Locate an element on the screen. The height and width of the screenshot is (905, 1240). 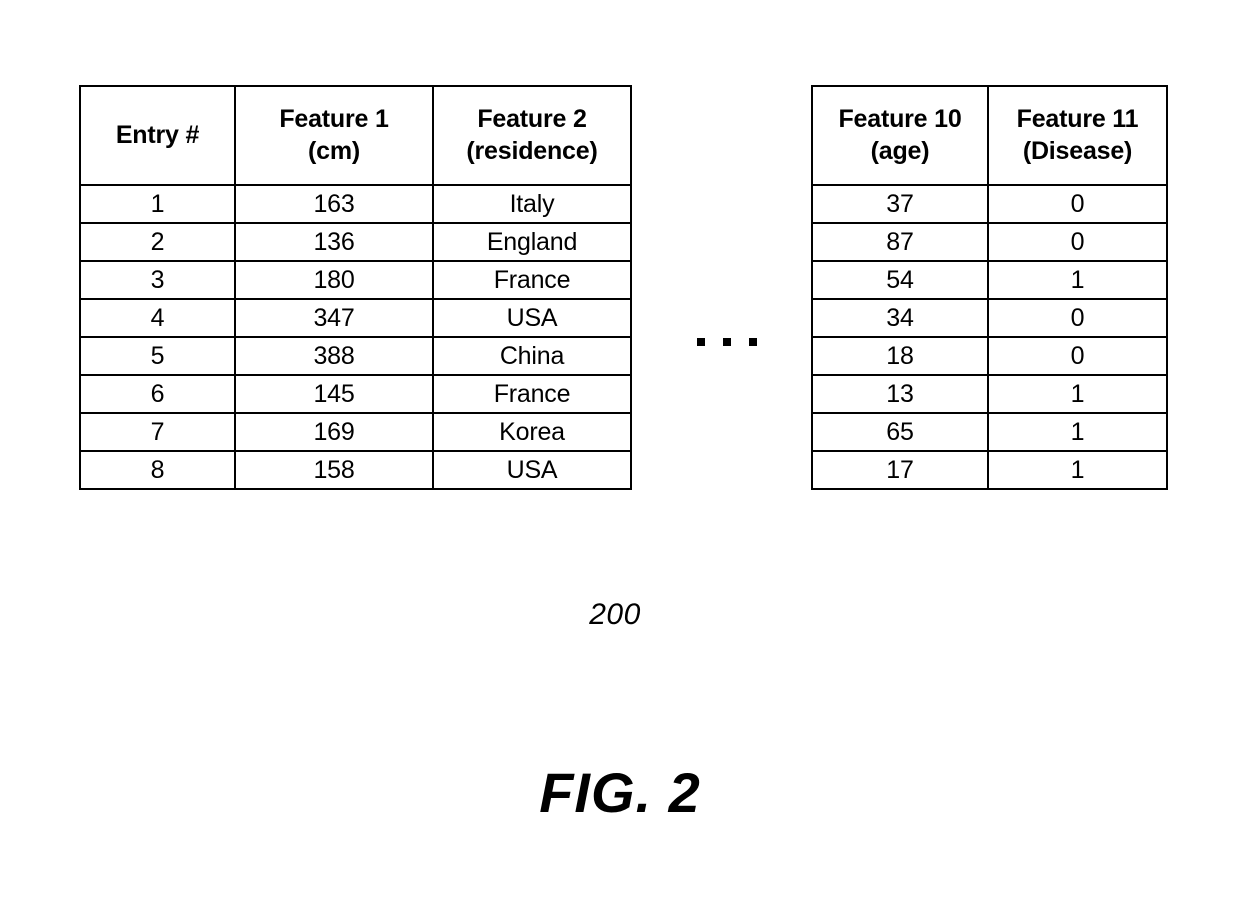
cell-feature-1: 145 is located at coordinates (334, 394).